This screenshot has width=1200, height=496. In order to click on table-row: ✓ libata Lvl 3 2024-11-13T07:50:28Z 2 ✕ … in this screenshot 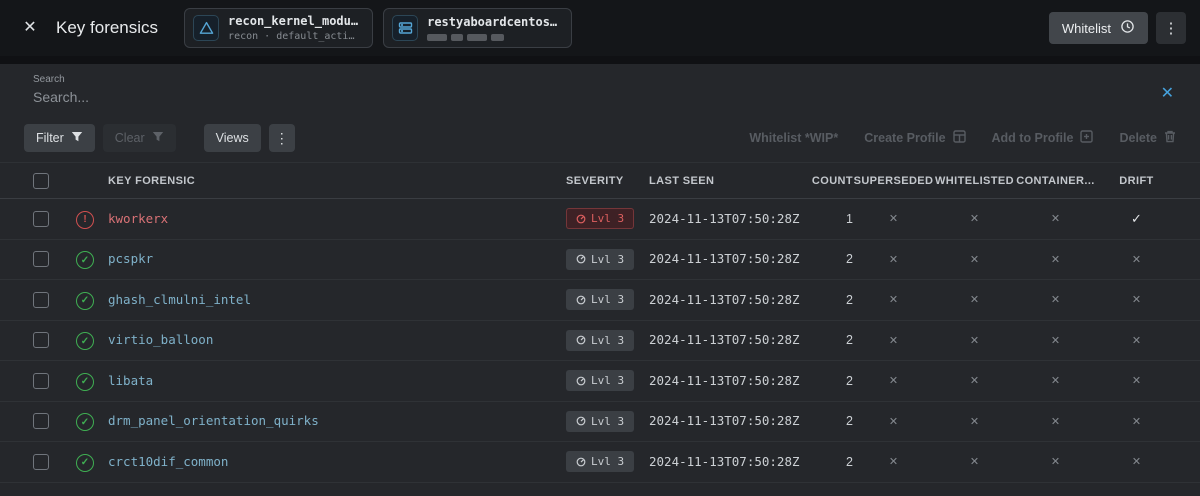, I will do `click(600, 381)`.